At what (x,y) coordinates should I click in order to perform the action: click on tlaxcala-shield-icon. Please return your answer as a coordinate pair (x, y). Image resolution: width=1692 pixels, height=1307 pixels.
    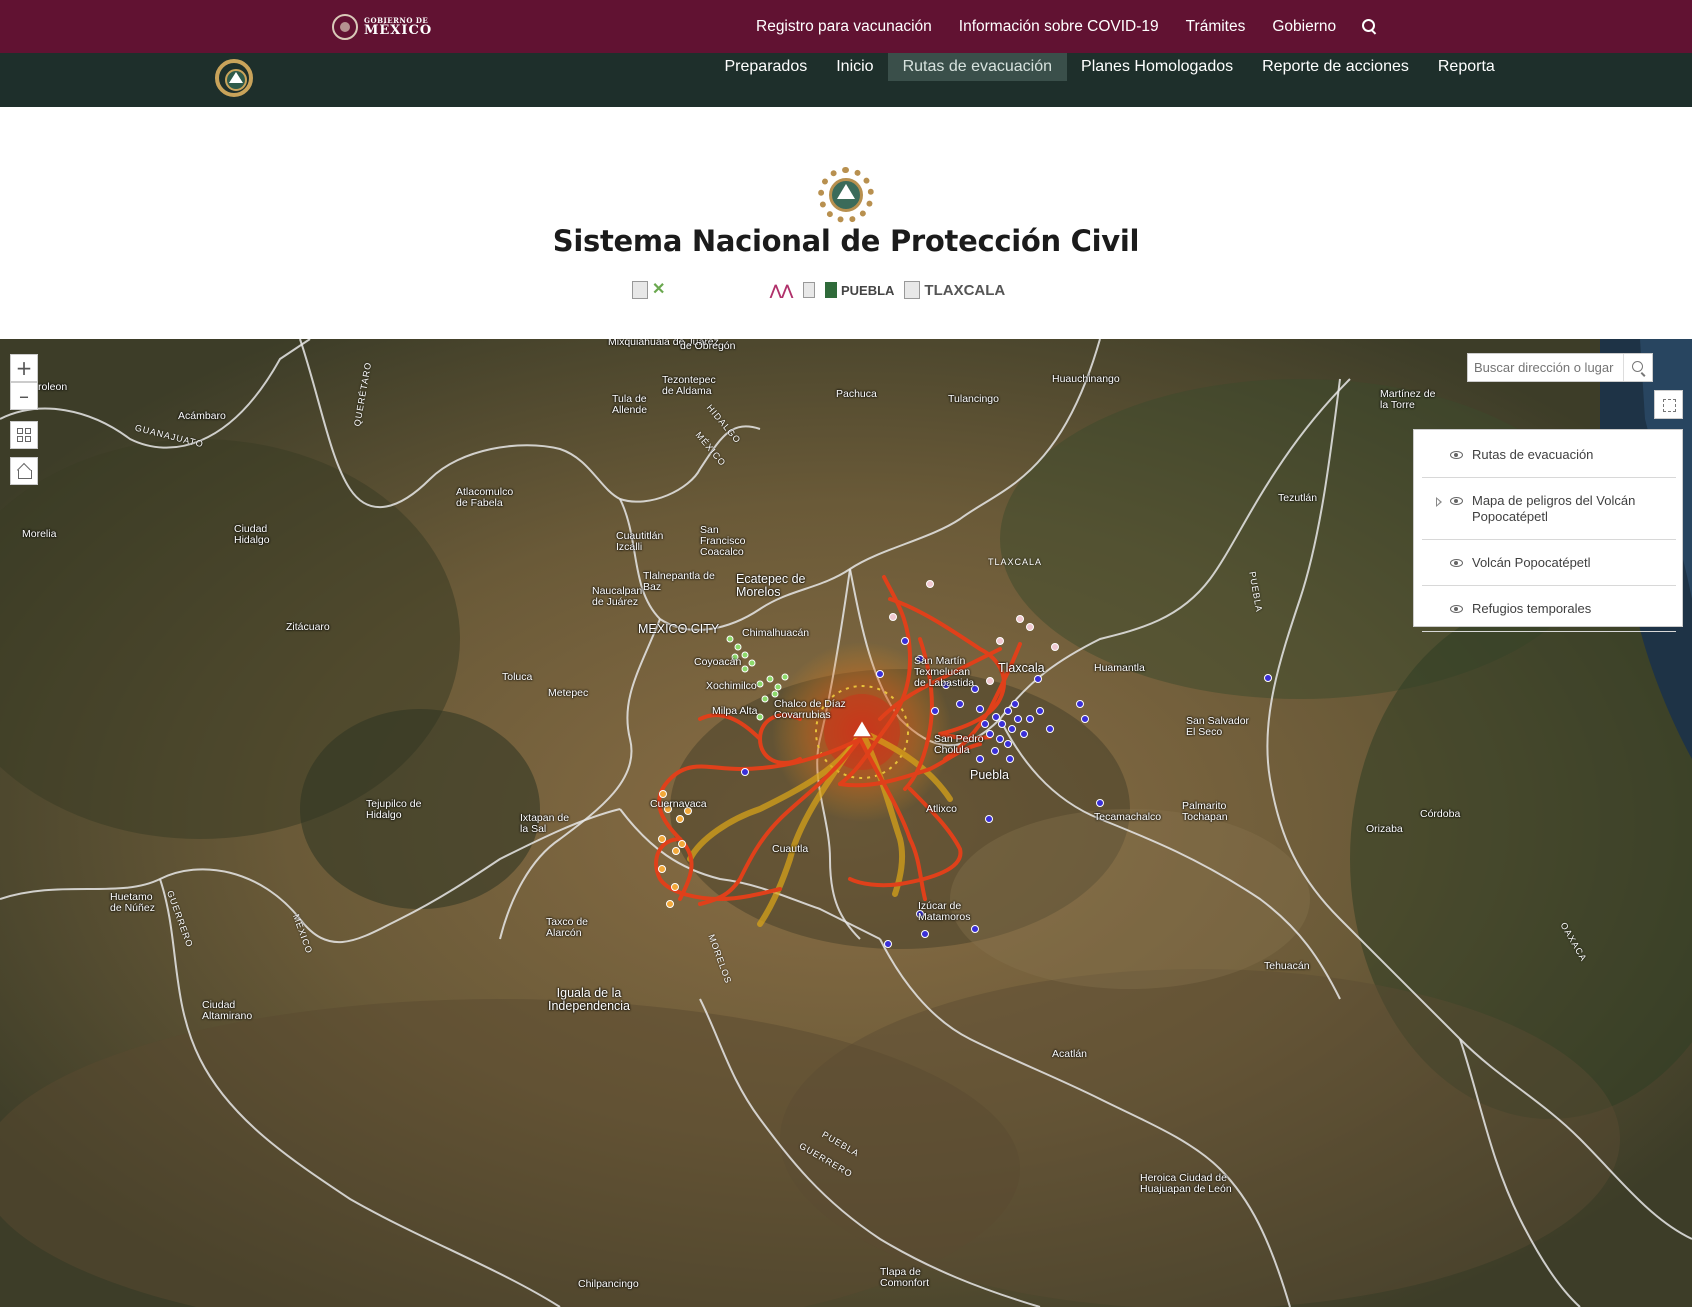
    Looking at the image, I should click on (912, 290).